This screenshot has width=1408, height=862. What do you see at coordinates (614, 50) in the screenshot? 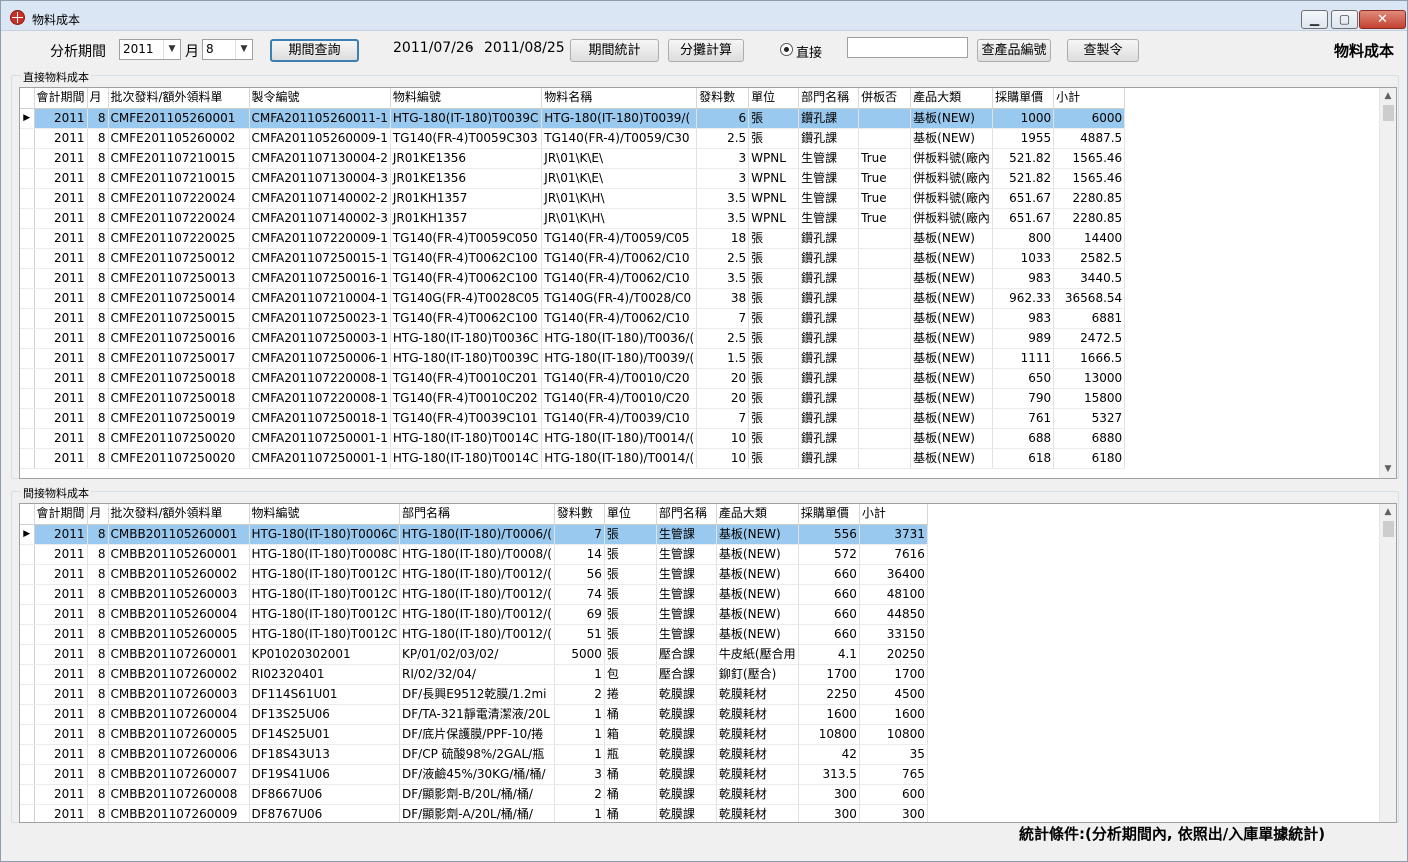
I see `period-stats-button: 期間統計` at bounding box center [614, 50].